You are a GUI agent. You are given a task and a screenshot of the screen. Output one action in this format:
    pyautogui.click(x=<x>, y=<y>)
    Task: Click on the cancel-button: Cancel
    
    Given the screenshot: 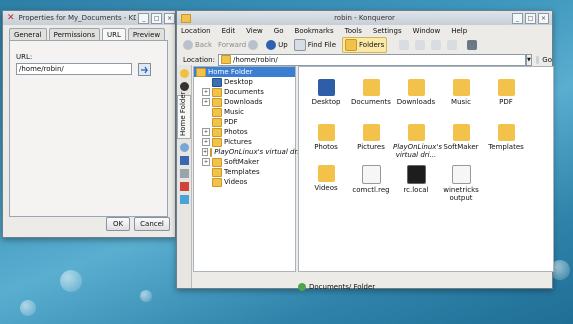 What is the action you would take?
    pyautogui.click(x=152, y=224)
    